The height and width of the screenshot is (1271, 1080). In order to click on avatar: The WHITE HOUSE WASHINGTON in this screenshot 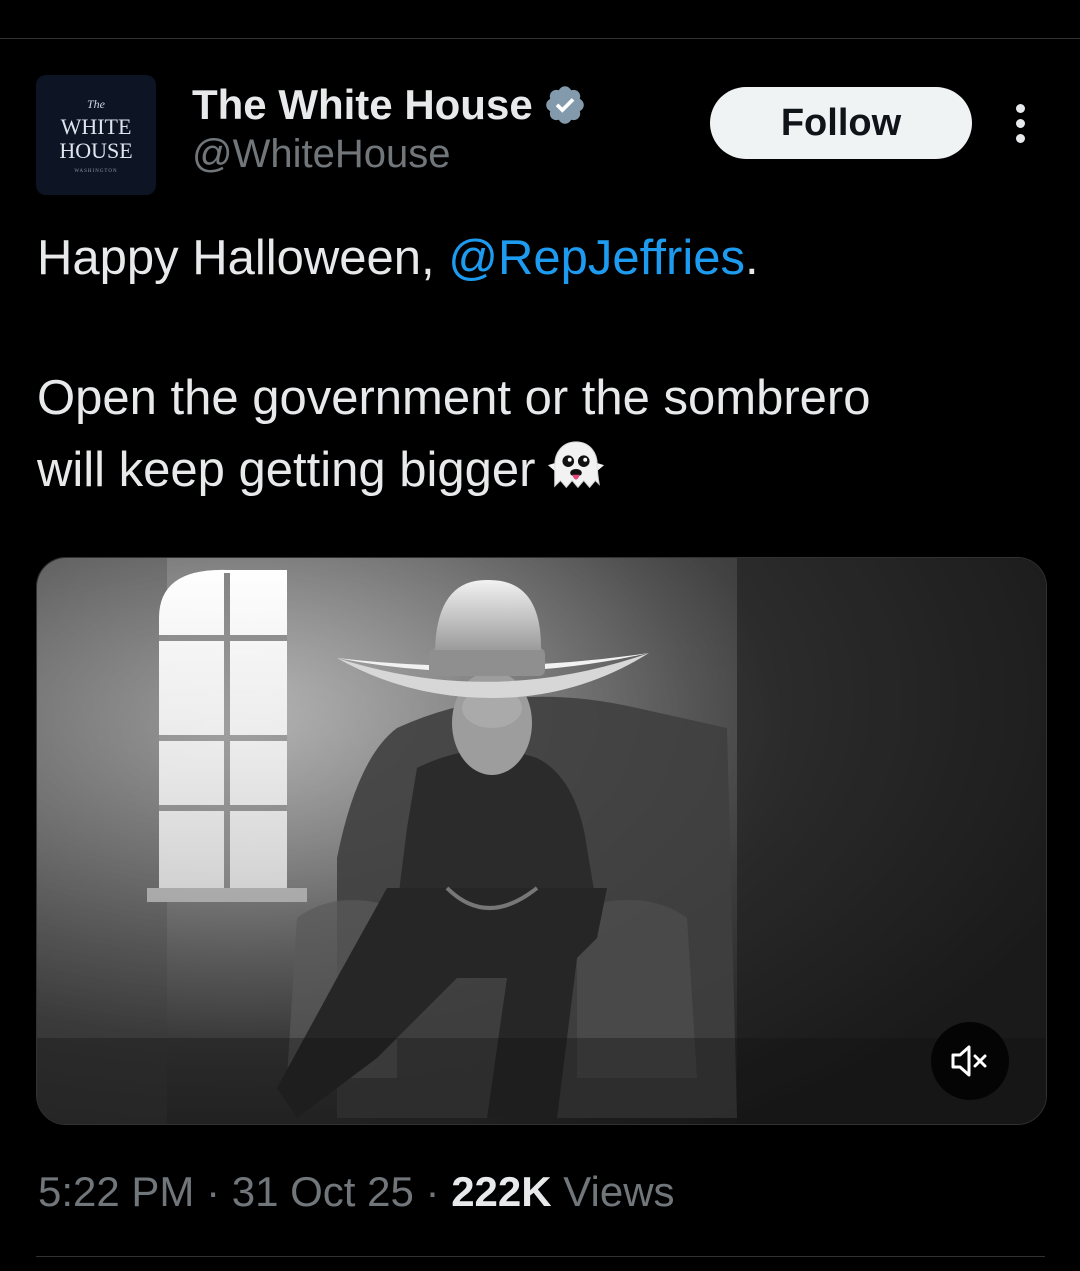, I will do `click(96, 135)`.